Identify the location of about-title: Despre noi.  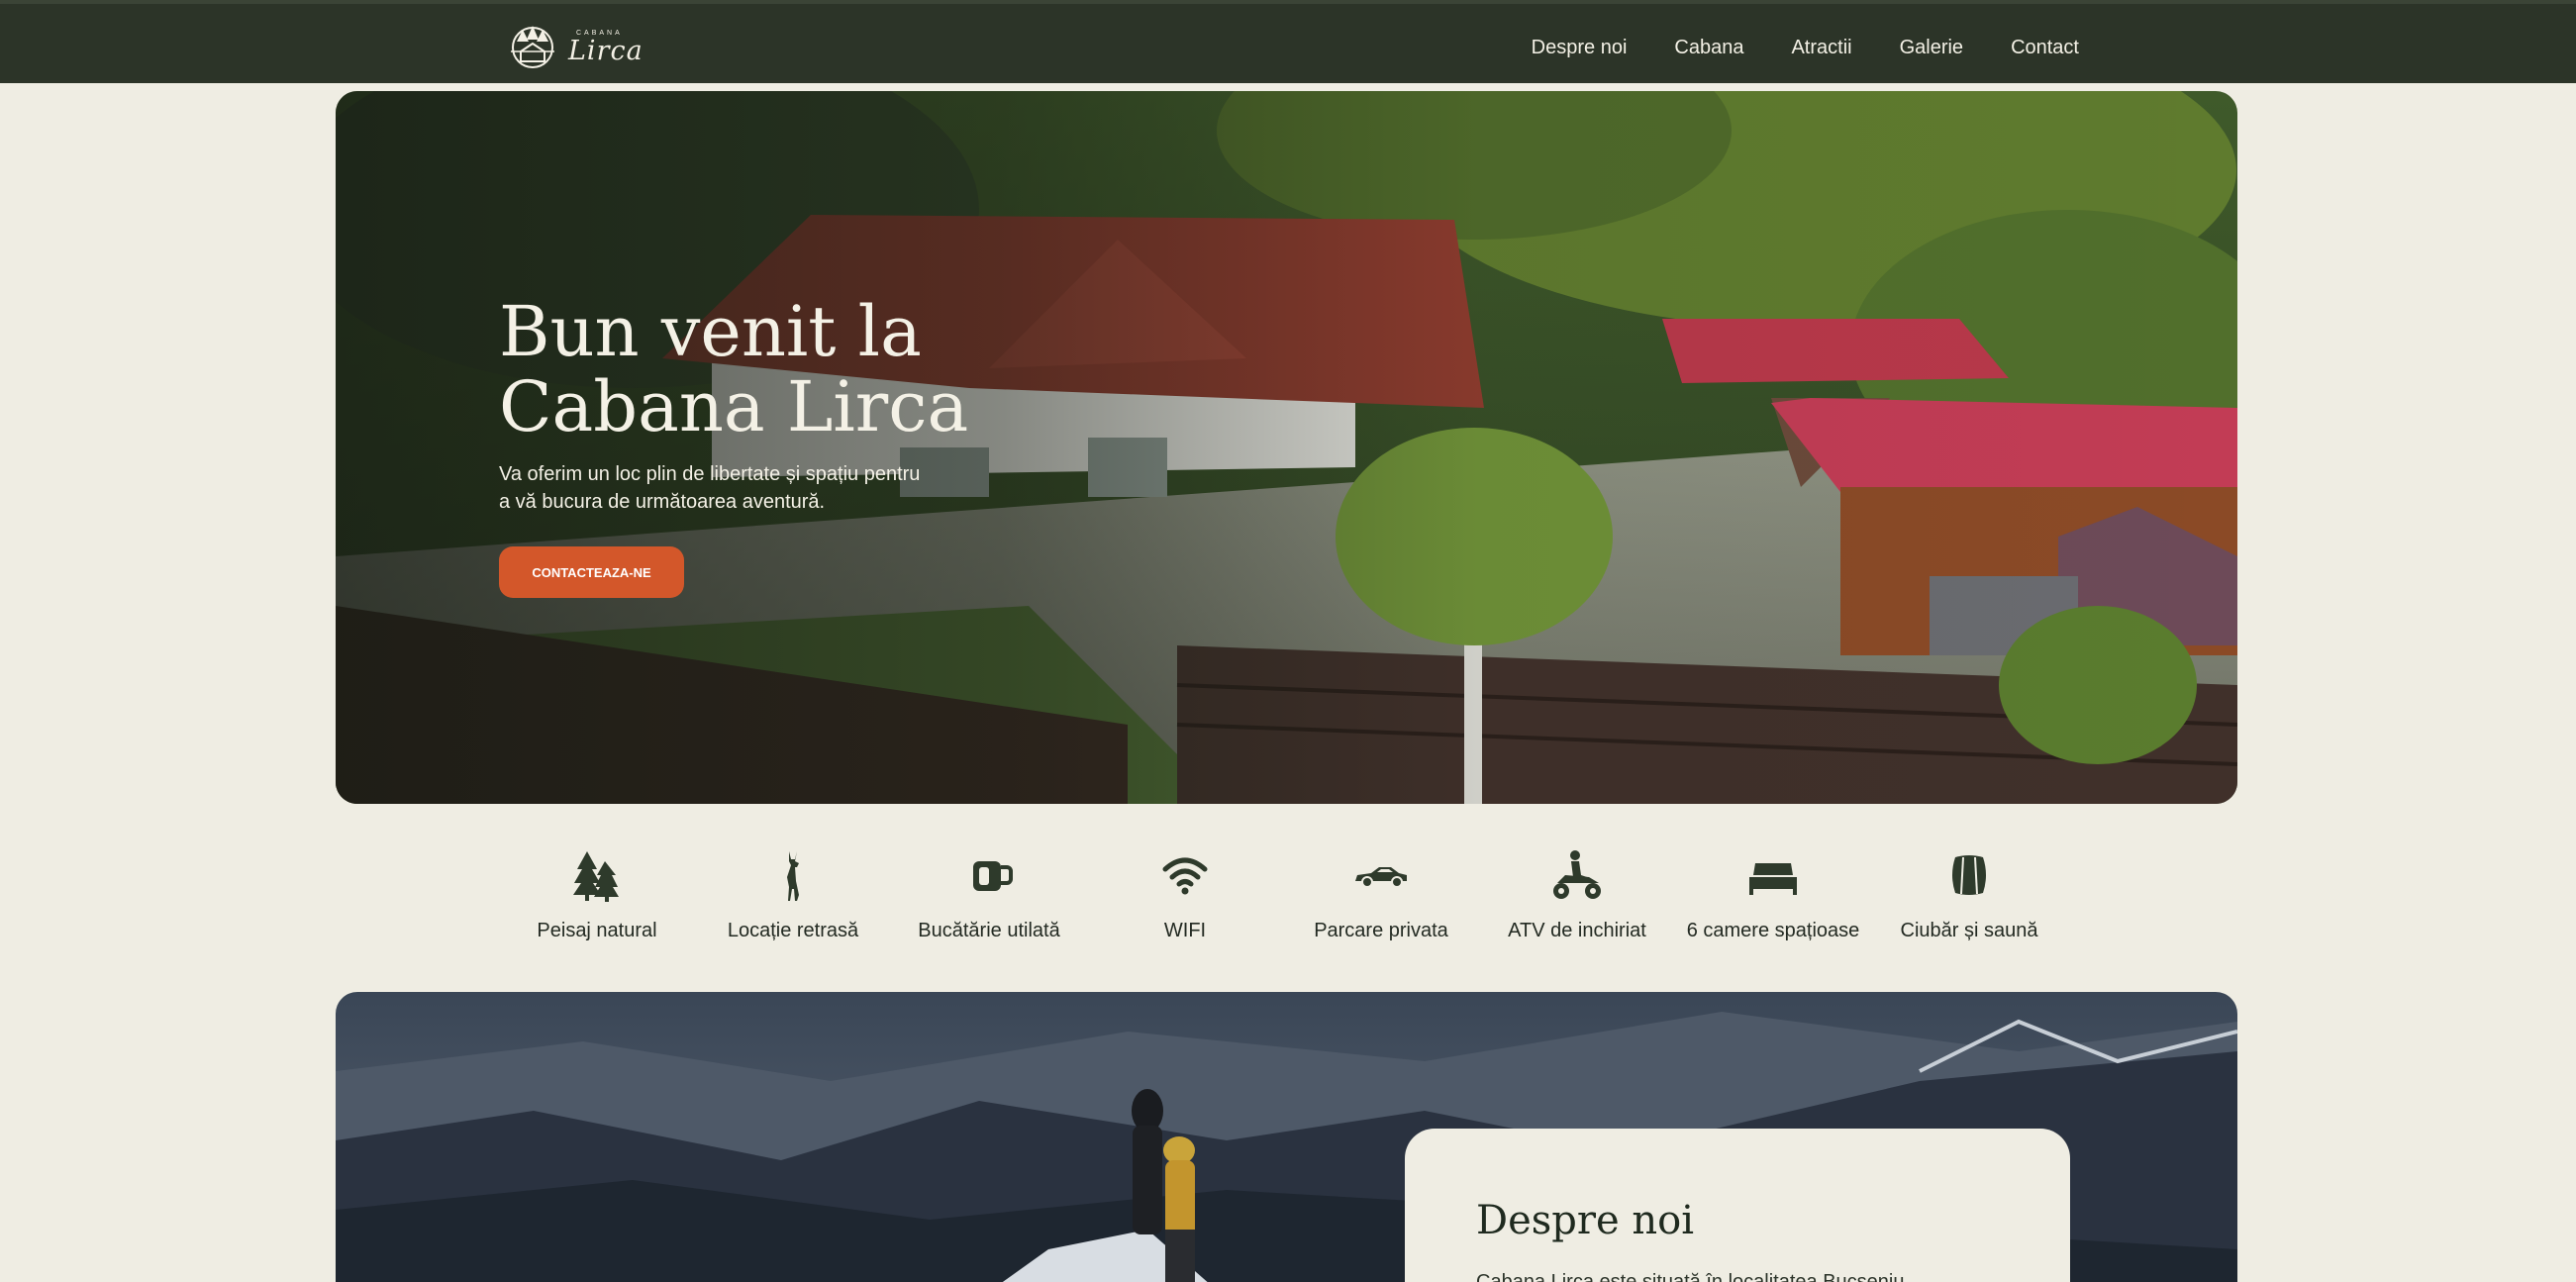
(1586, 1220).